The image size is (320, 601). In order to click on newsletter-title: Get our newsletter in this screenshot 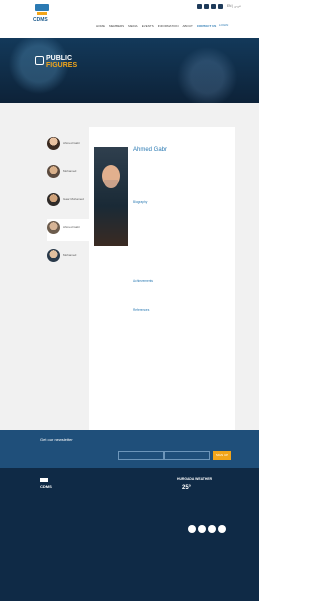, I will do `click(56, 439)`.